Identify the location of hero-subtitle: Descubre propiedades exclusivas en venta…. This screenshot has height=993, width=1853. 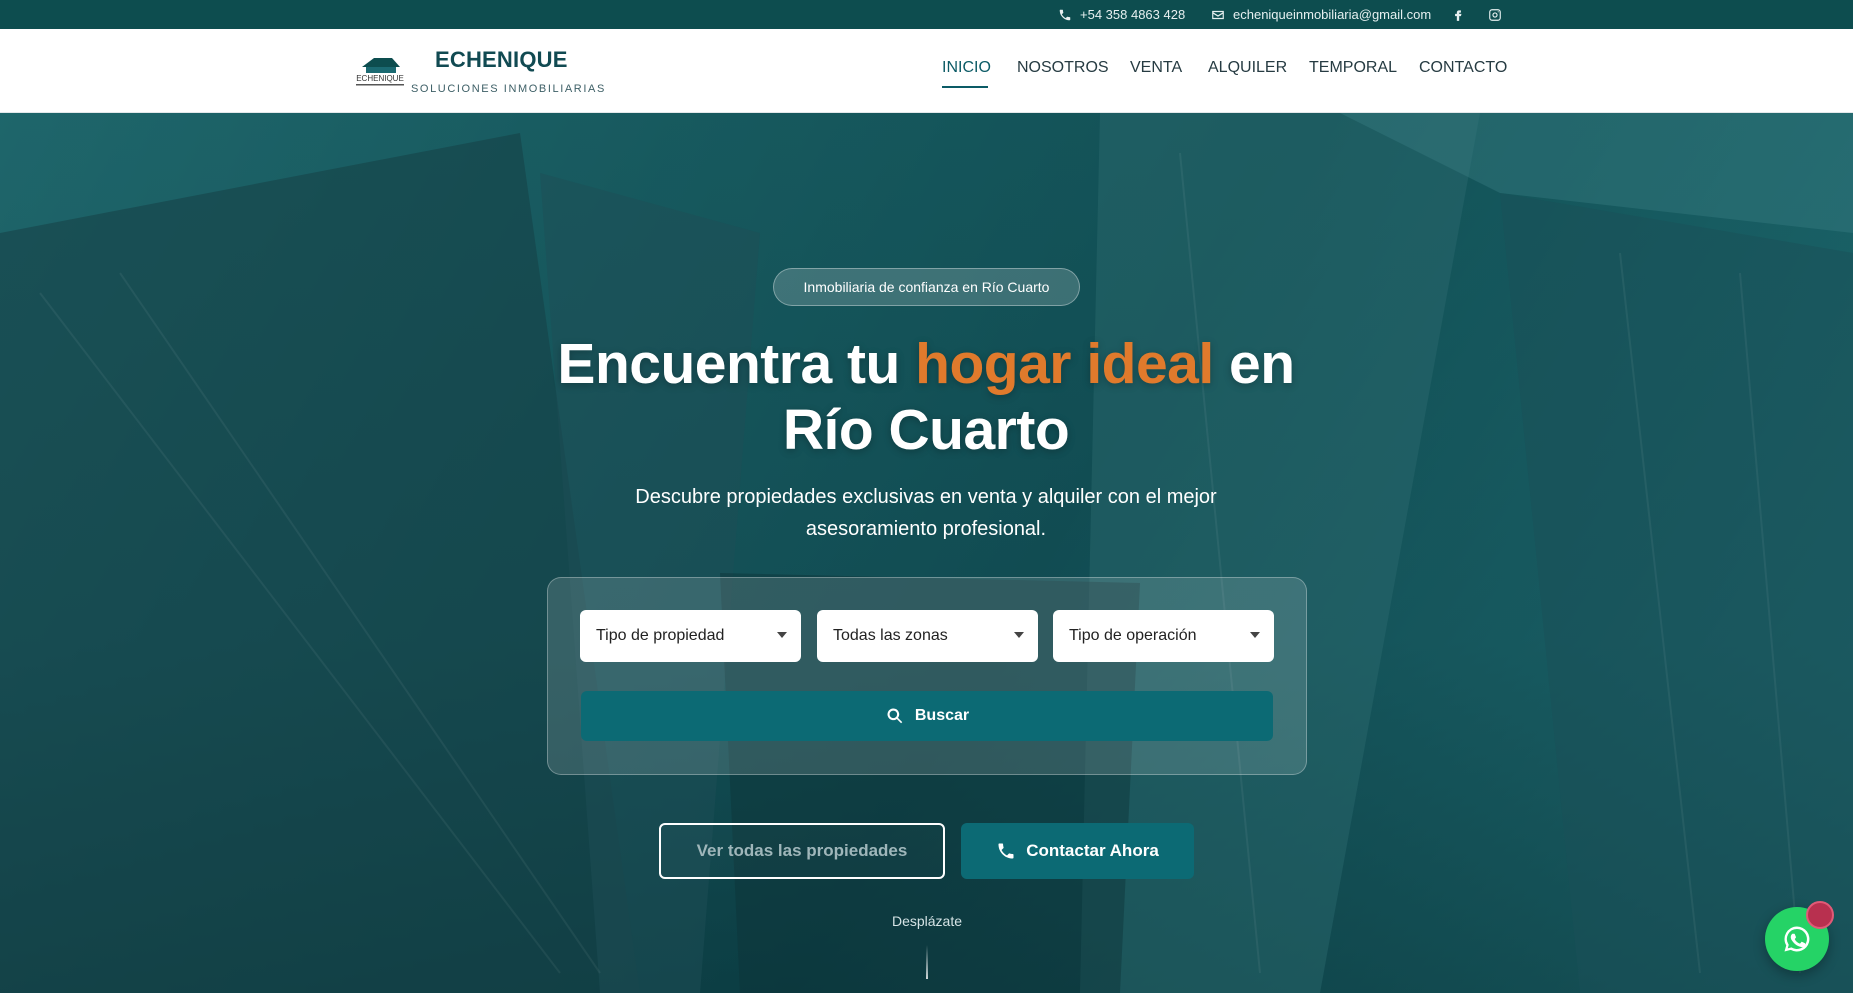
(926, 513).